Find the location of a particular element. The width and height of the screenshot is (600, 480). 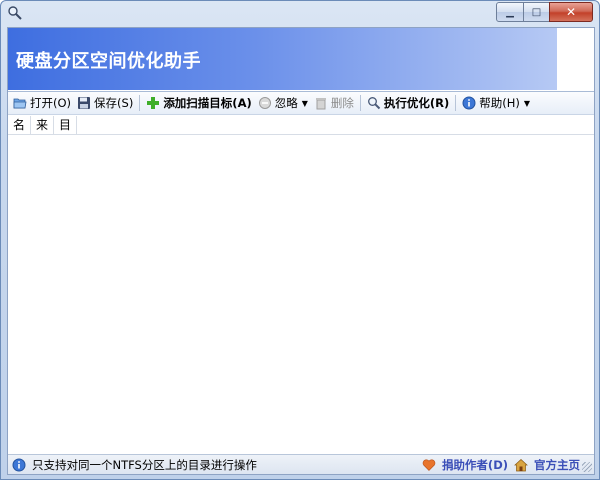

column-header-source: 来 is located at coordinates (42, 125).